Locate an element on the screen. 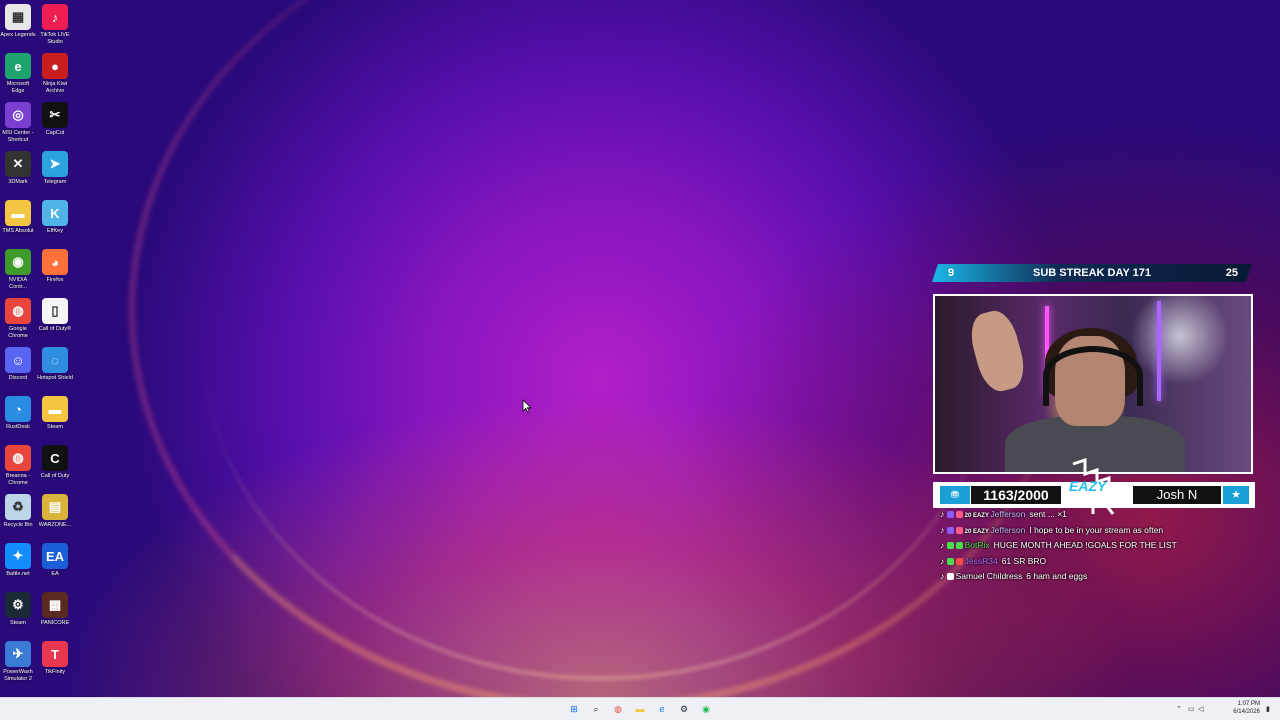 Image resolution: width=1280 pixels, height=720 pixels. chat-text: 6 ham and eggs is located at coordinates (1057, 576).